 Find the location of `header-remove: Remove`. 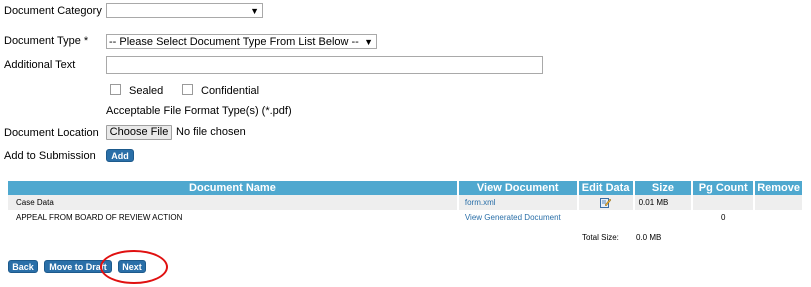

header-remove: Remove is located at coordinates (778, 188).